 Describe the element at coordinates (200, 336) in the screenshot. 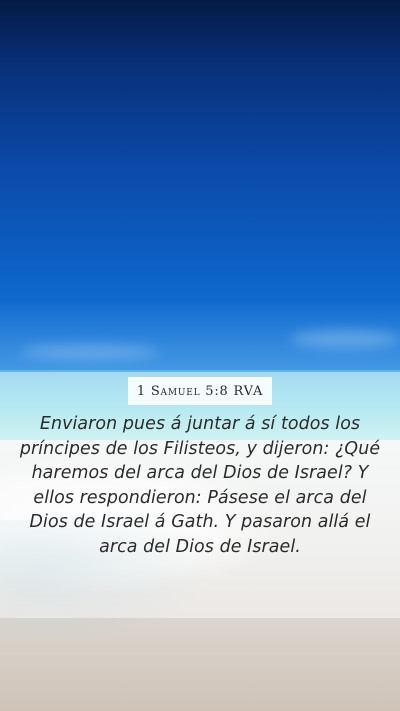

I see `horizon-haze` at that location.